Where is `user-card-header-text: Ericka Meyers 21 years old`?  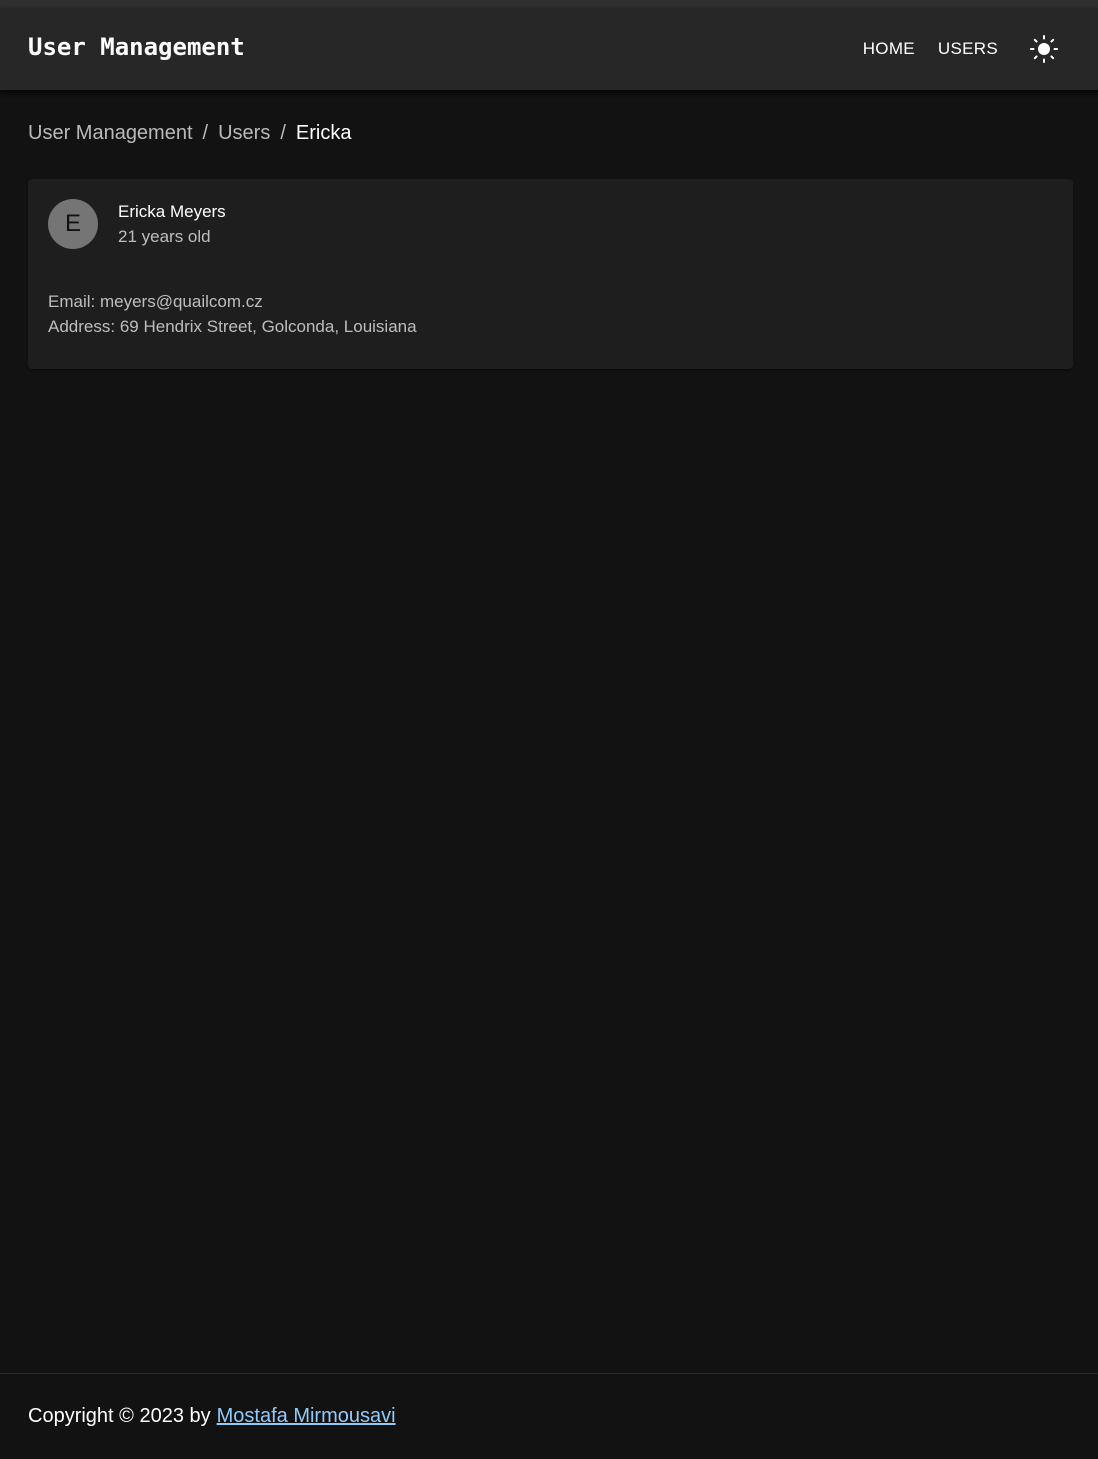
user-card-header-text: Ericka Meyers 21 years old is located at coordinates (172, 224).